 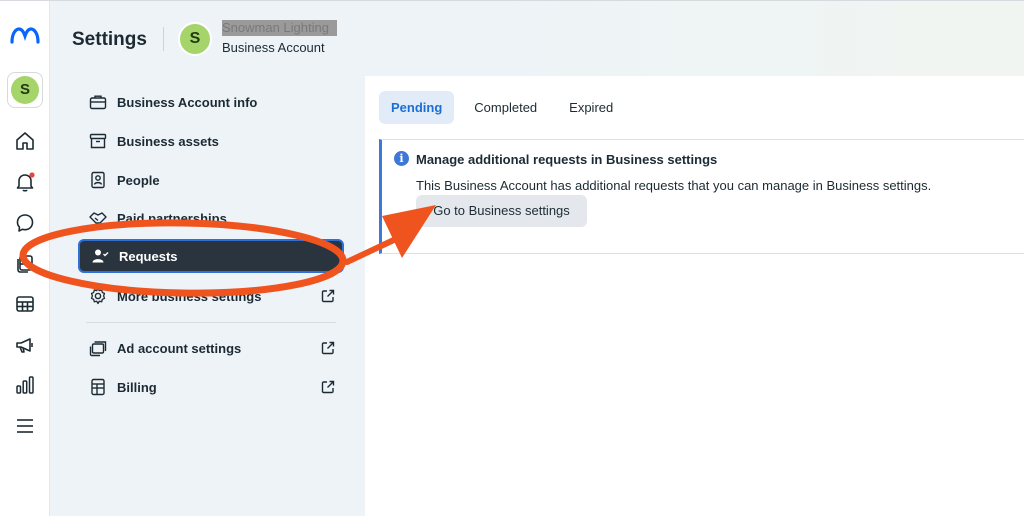 I want to click on home-icon, so click(x=25, y=141).